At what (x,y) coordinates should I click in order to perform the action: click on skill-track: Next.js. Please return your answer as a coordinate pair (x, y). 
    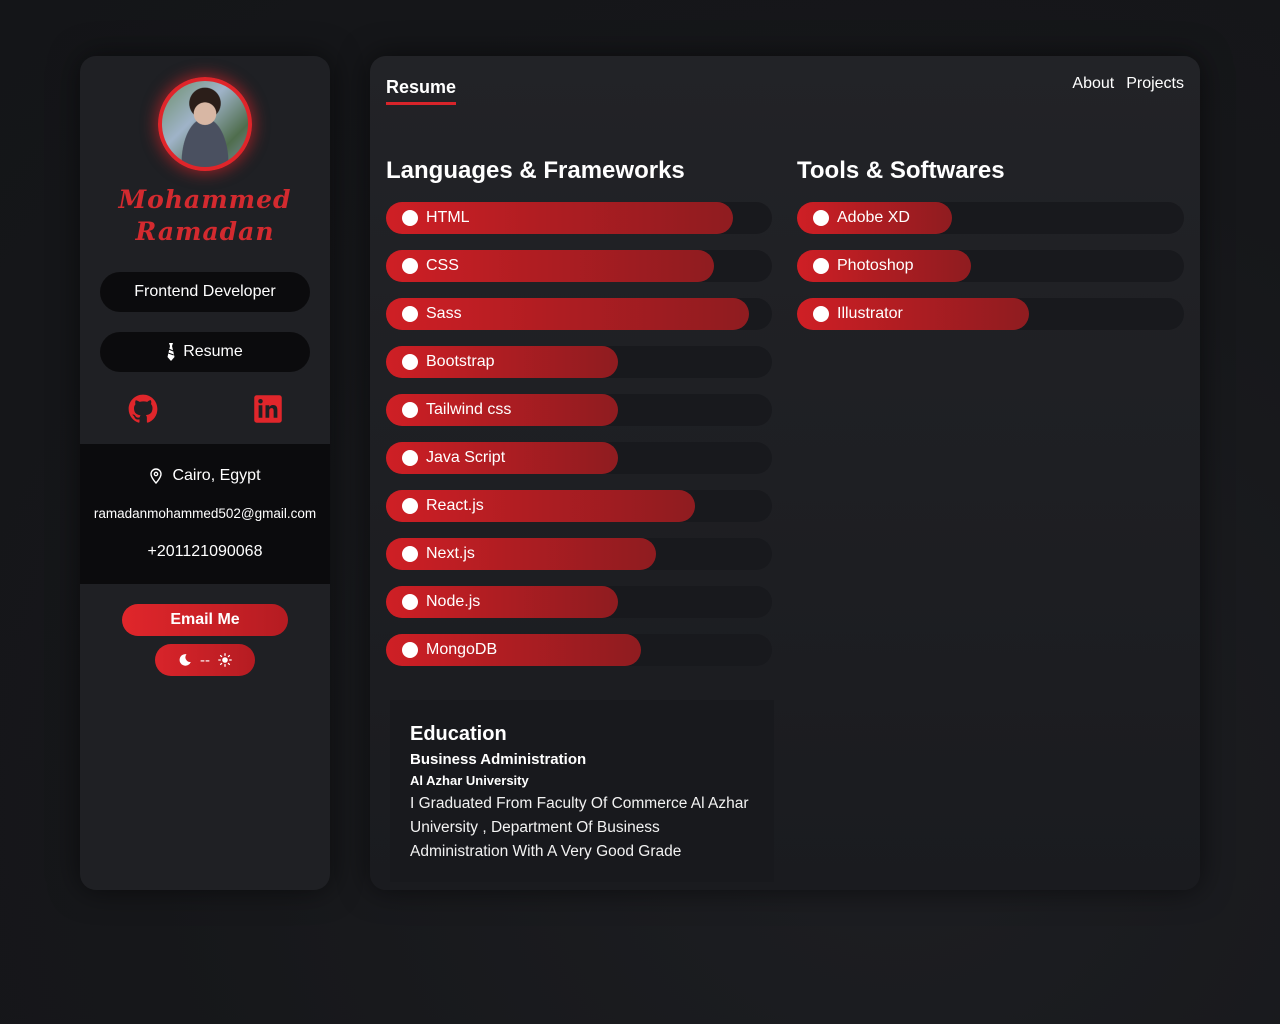
    Looking at the image, I should click on (579, 554).